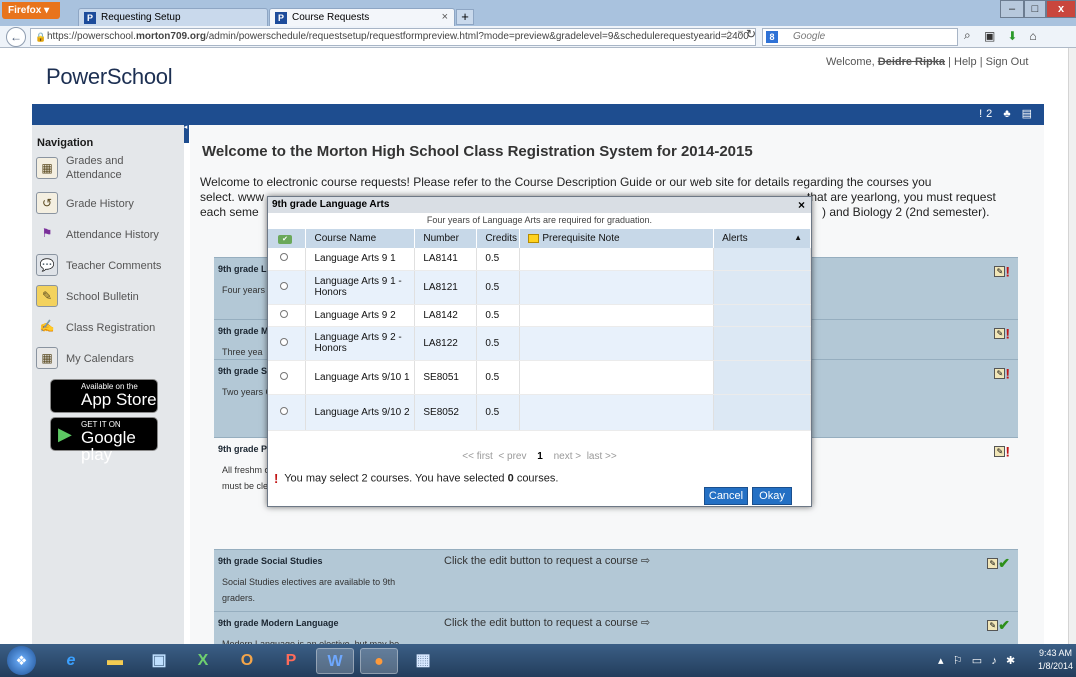 Image resolution: width=1076 pixels, height=677 pixels. What do you see at coordinates (539, 412) in the screenshot?
I see `table-row: Language Arts 9/10 2 SE8052 0.5` at bounding box center [539, 412].